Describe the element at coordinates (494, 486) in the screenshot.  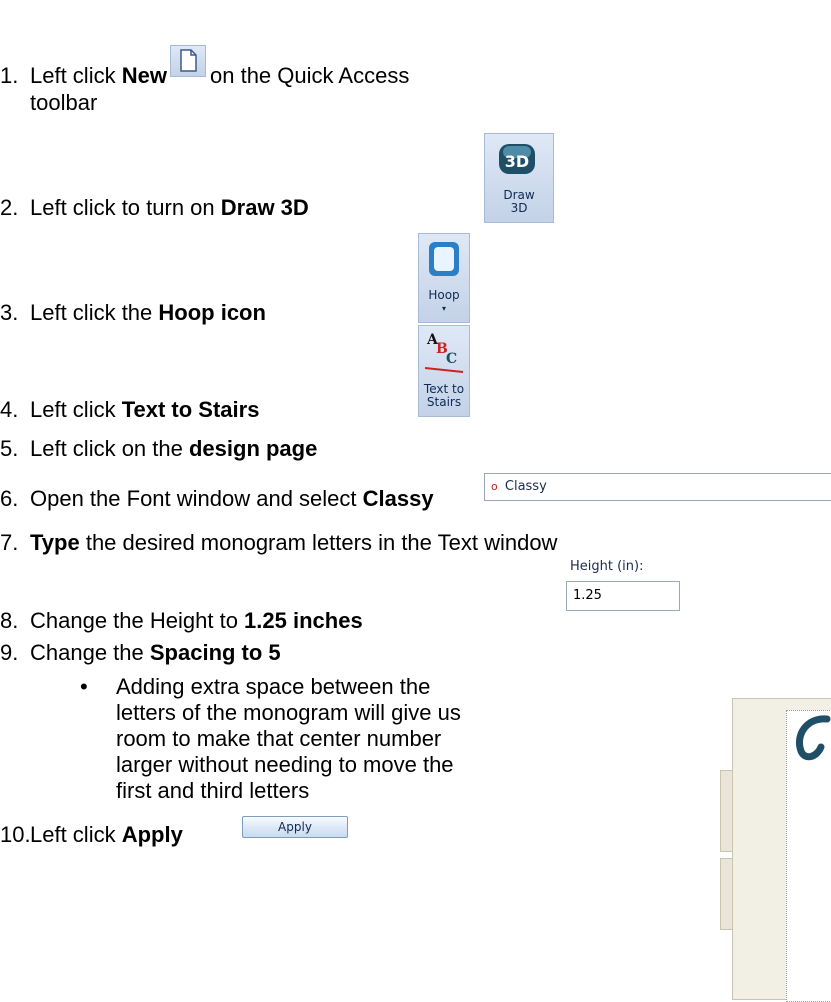
I see `font-list-bullet-icon: o` at that location.